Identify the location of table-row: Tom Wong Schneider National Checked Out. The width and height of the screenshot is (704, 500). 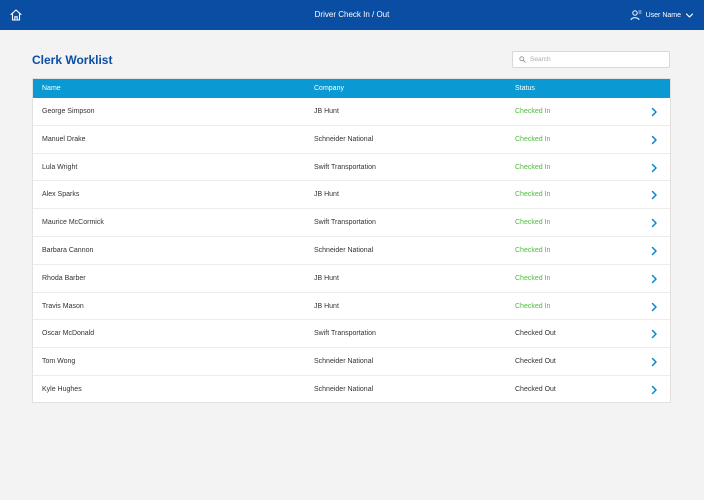
(351, 362).